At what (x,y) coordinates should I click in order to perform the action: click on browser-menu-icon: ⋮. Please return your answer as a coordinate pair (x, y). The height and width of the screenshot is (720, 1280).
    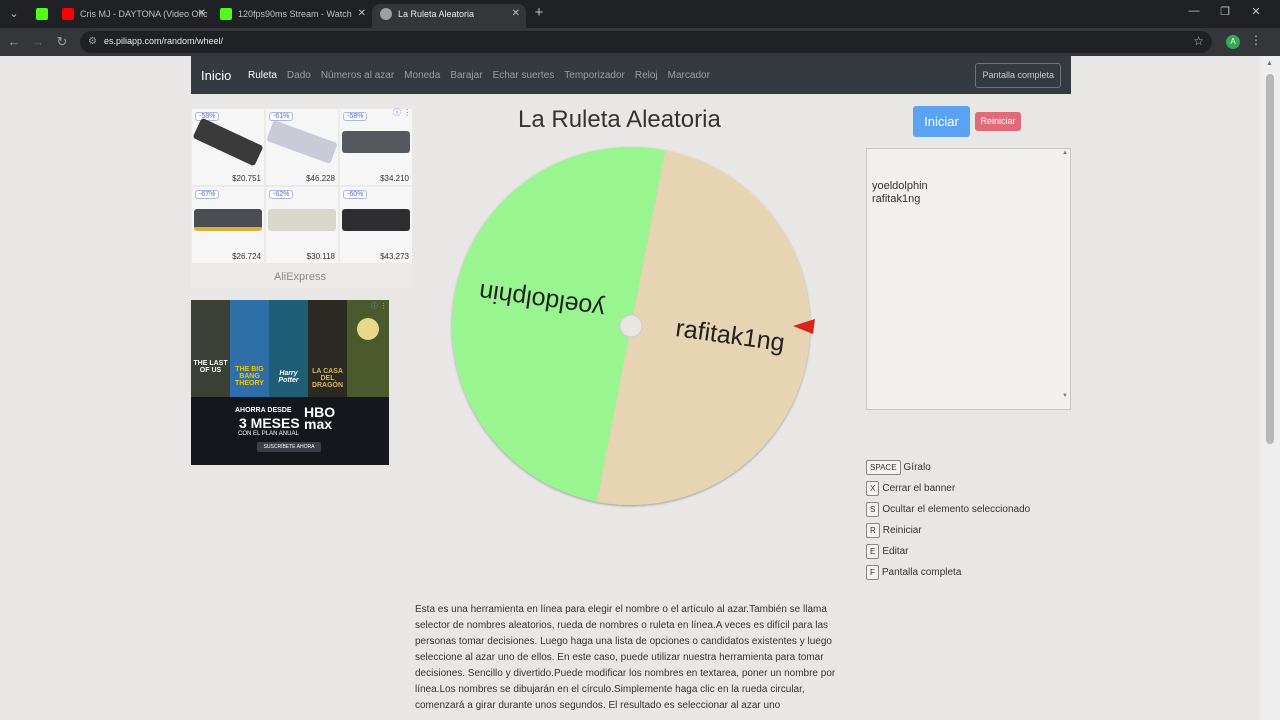
    Looking at the image, I should click on (1256, 40).